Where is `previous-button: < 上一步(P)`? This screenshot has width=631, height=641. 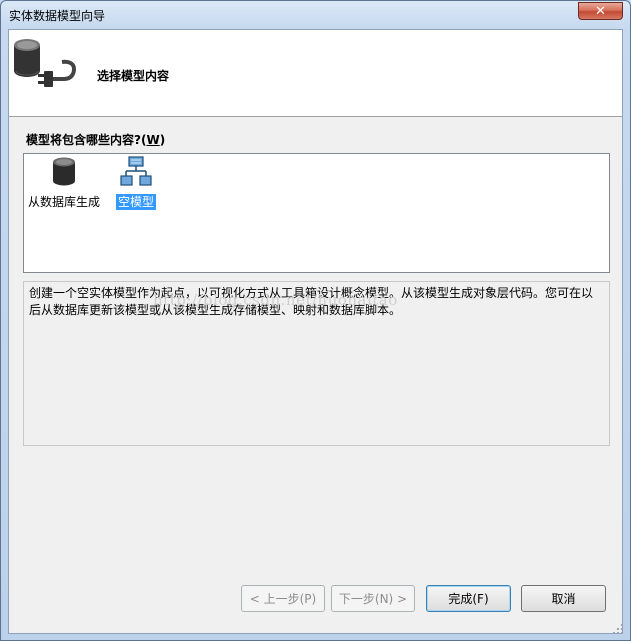
previous-button: < 上一步(P) is located at coordinates (283, 598).